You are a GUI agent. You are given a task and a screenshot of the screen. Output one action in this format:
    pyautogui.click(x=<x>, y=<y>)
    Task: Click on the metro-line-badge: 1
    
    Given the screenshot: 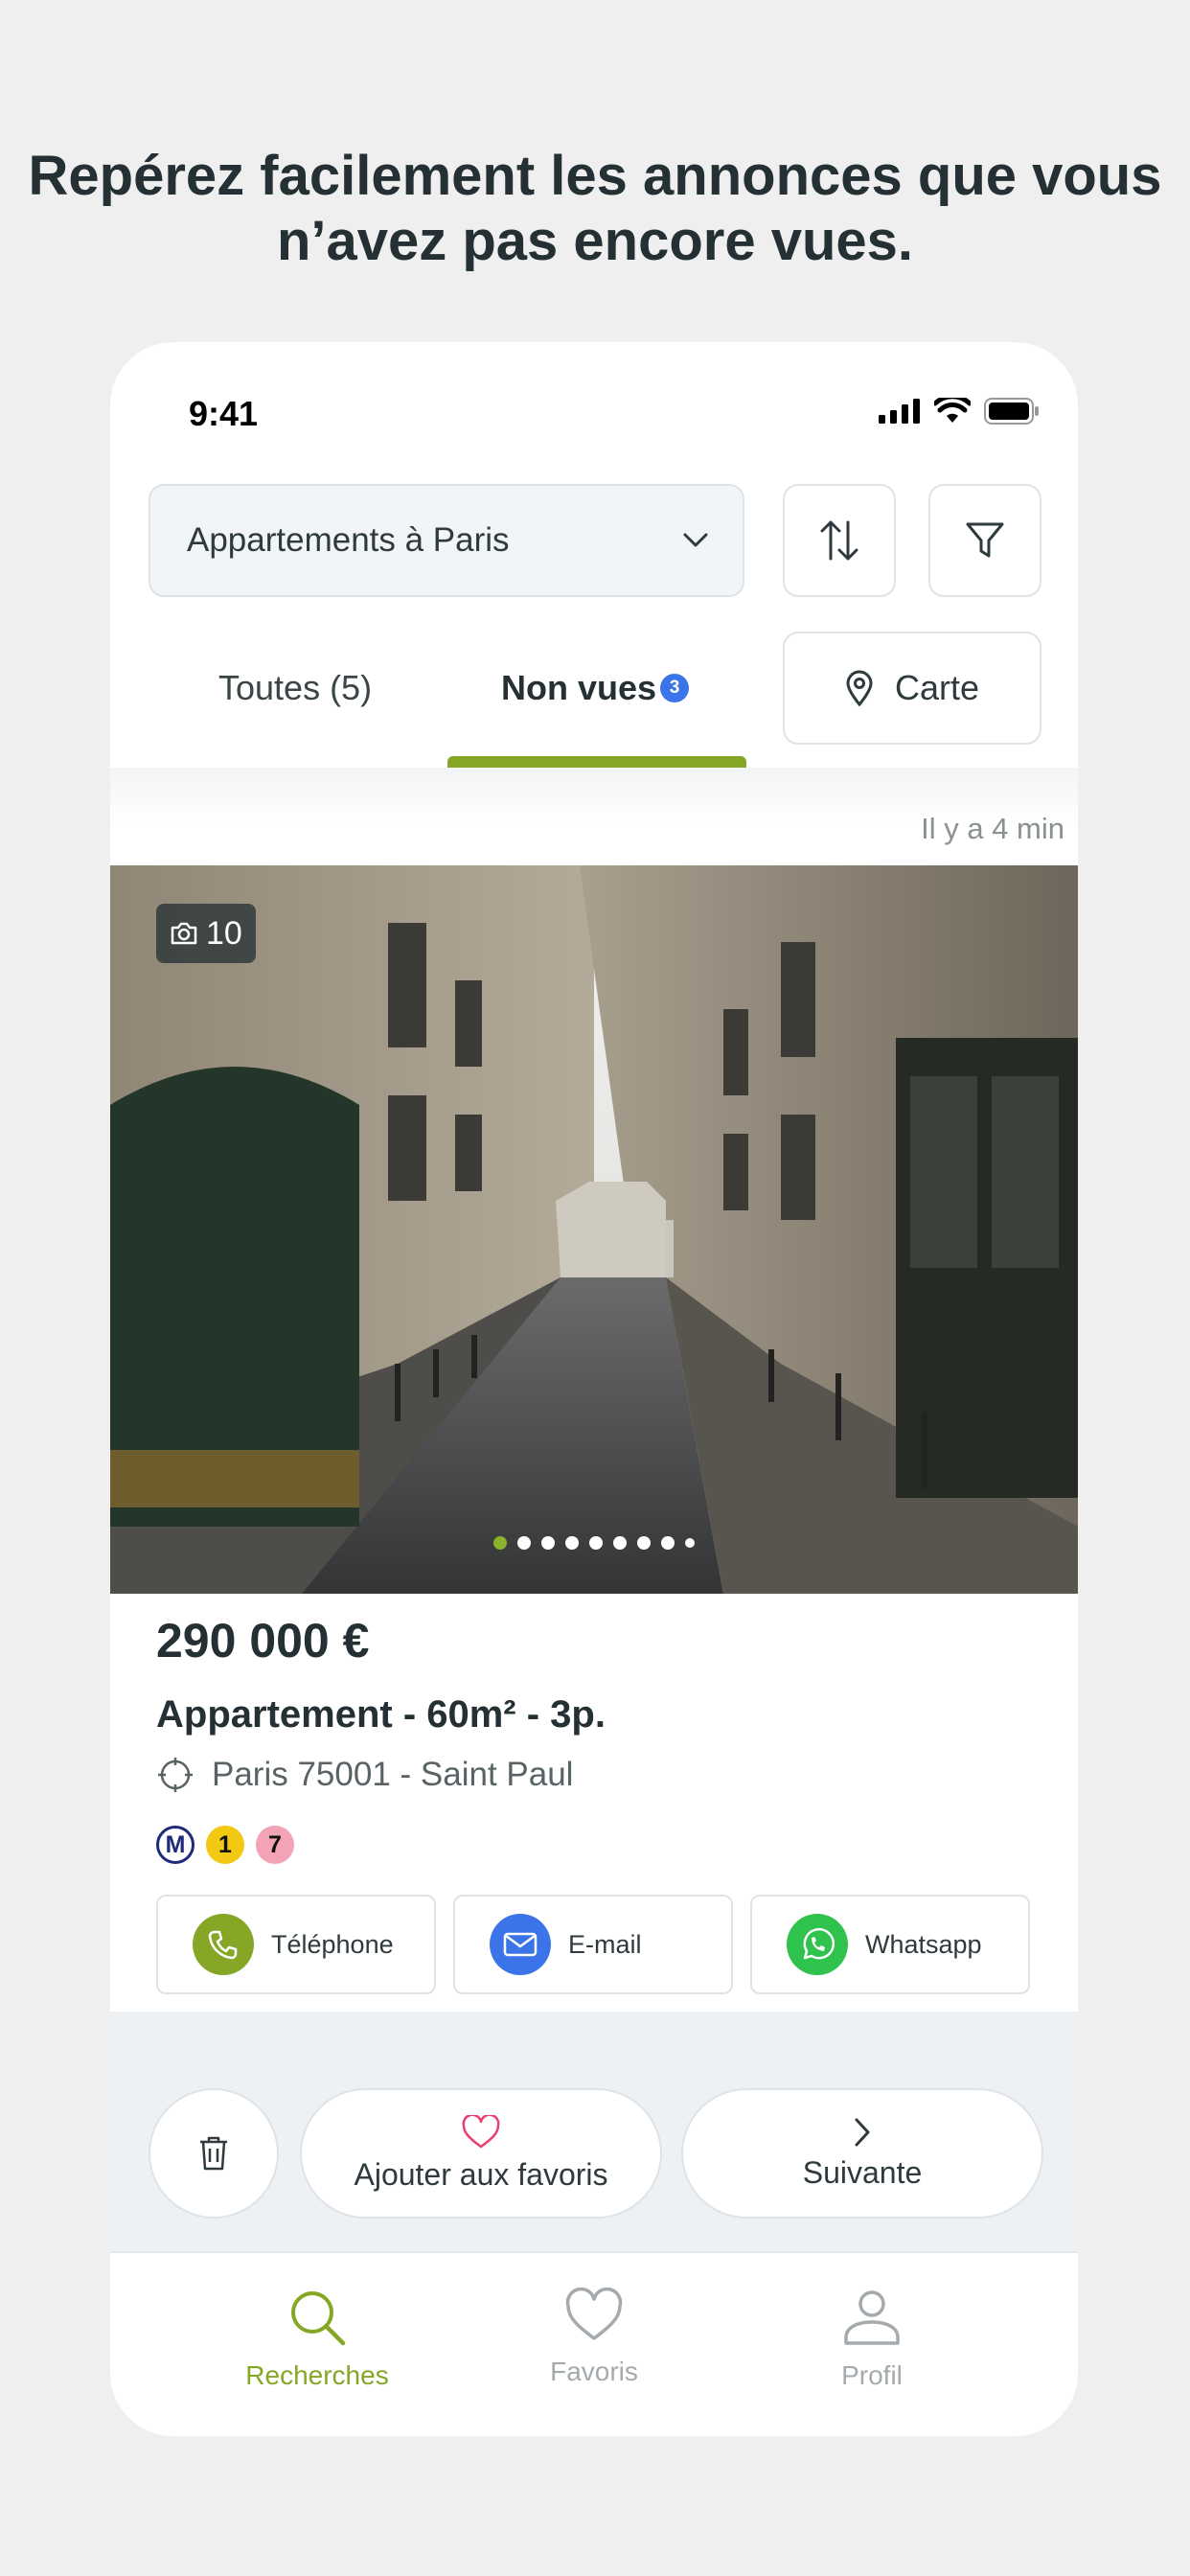 What is the action you would take?
    pyautogui.click(x=225, y=1845)
    